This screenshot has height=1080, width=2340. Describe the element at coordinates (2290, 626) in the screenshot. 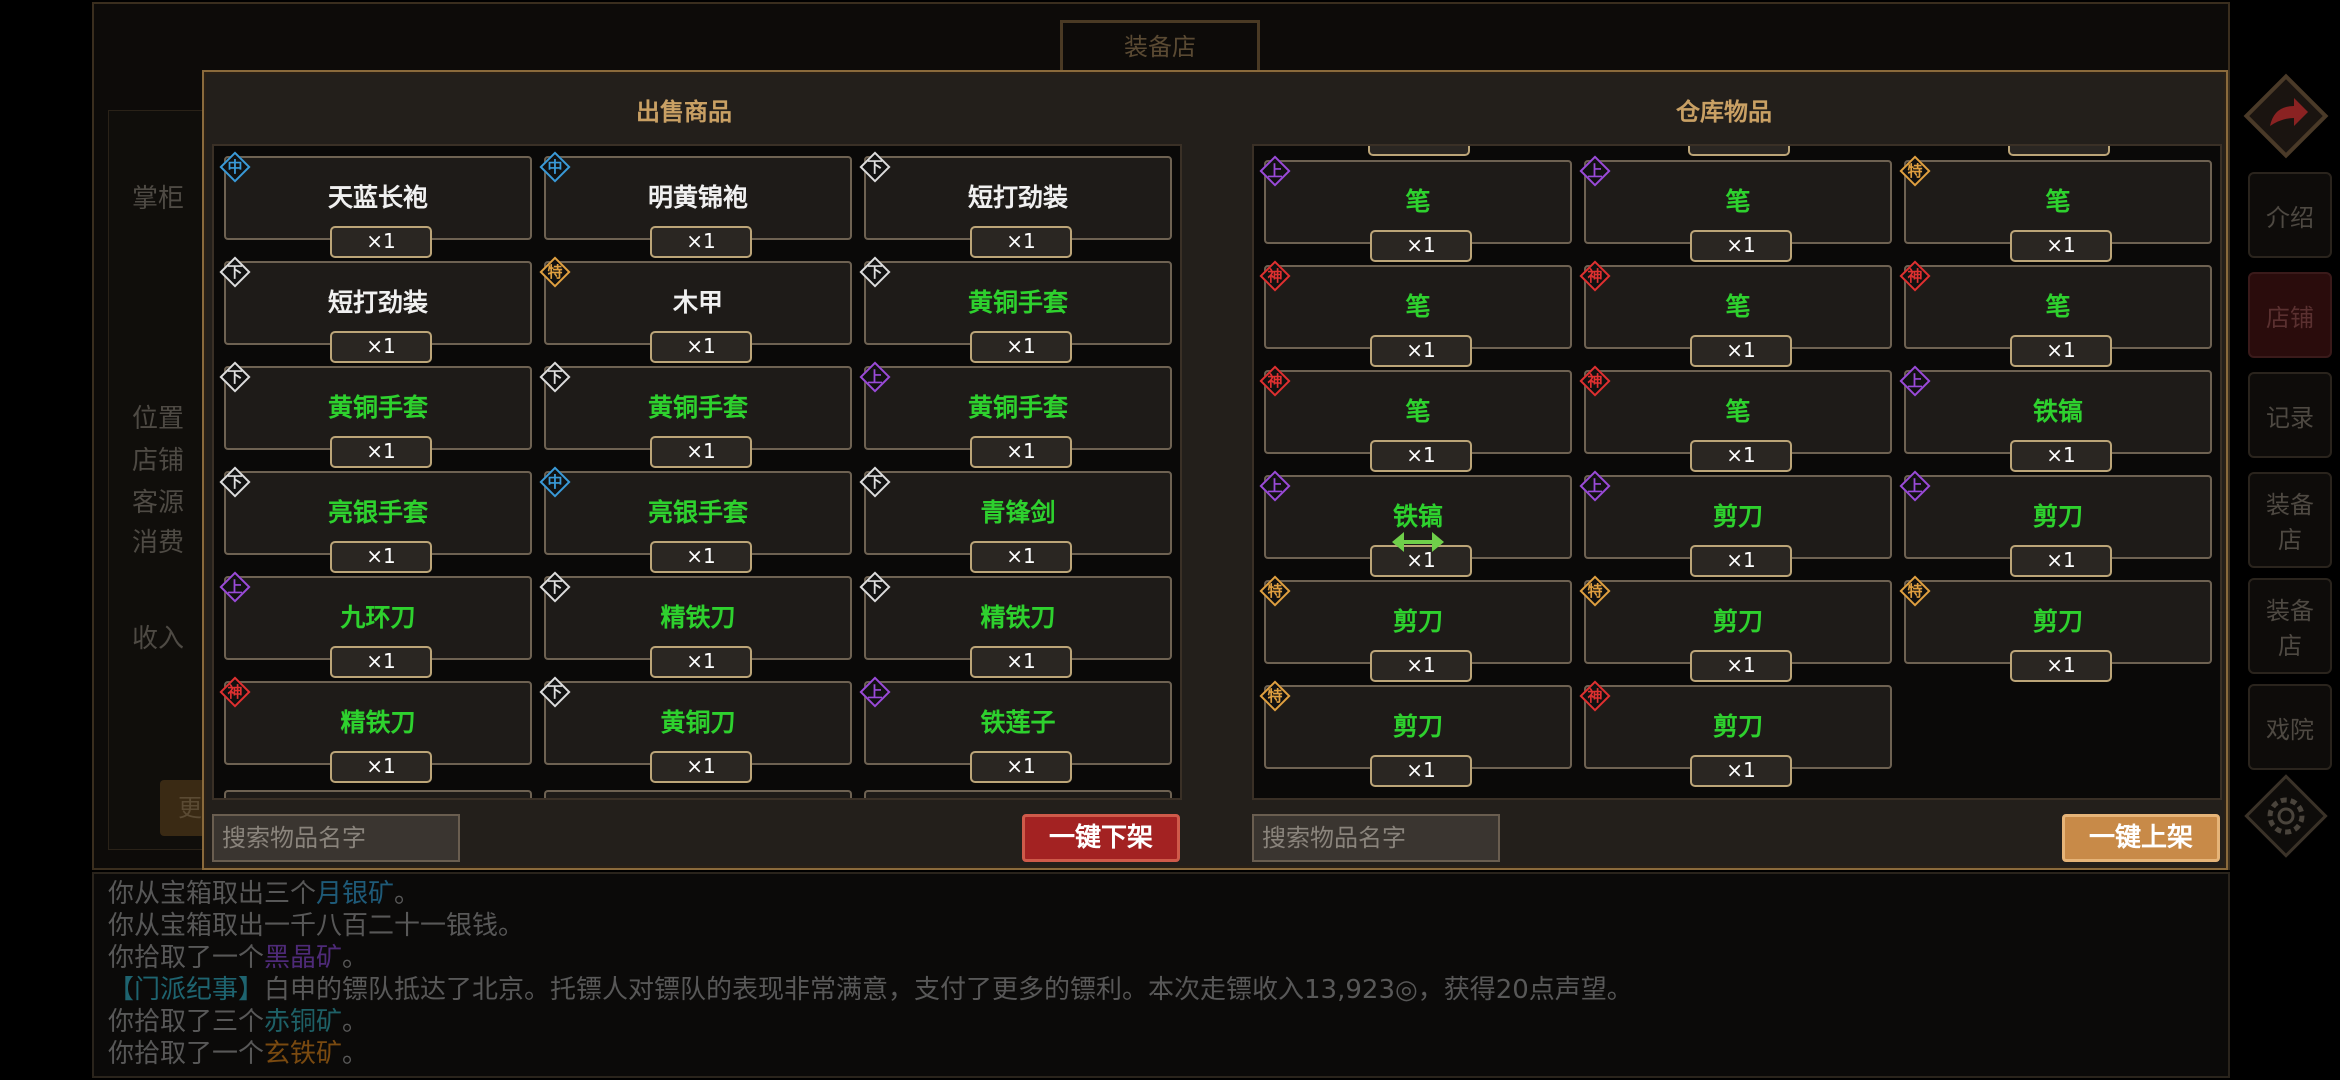

I see `nav-equipment-shop-2: 装备店` at that location.